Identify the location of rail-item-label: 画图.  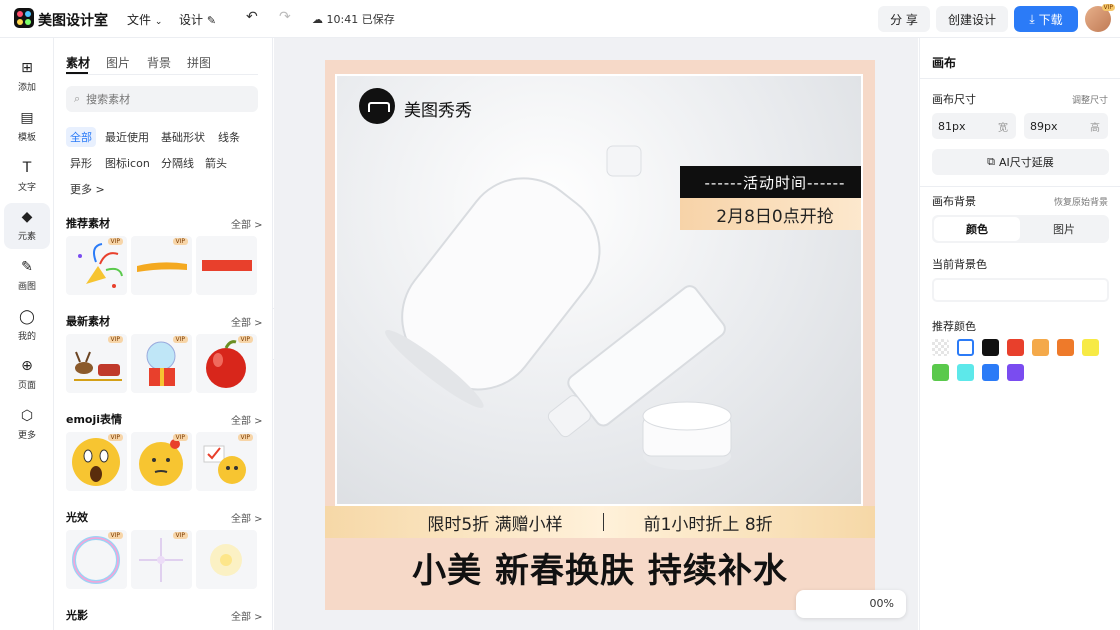
(26, 287).